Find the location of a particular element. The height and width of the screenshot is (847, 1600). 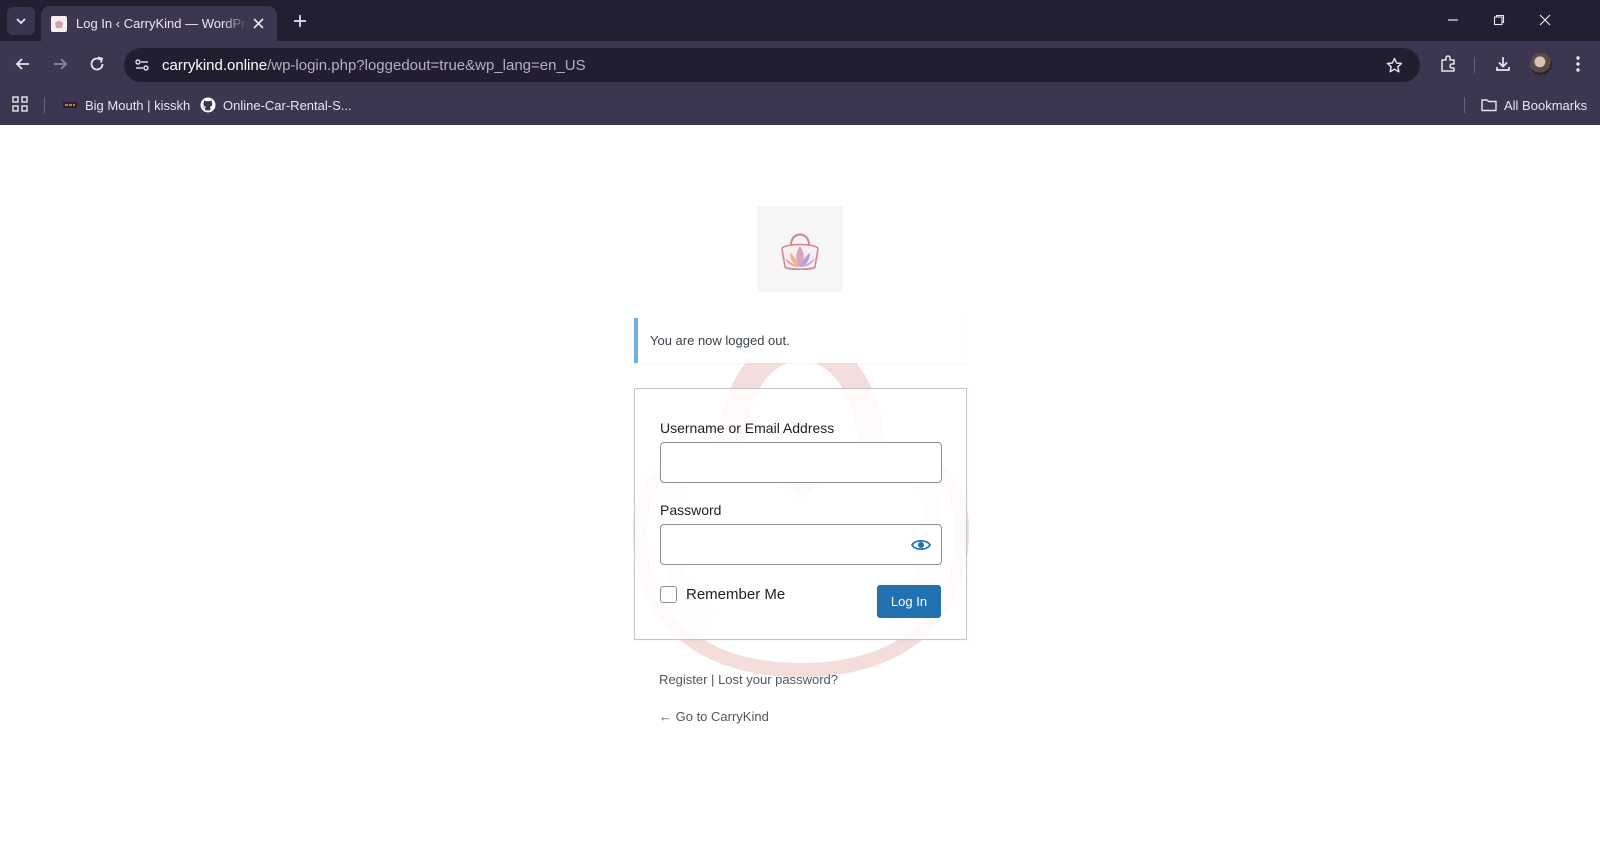

tab-search-button is located at coordinates (21, 21).